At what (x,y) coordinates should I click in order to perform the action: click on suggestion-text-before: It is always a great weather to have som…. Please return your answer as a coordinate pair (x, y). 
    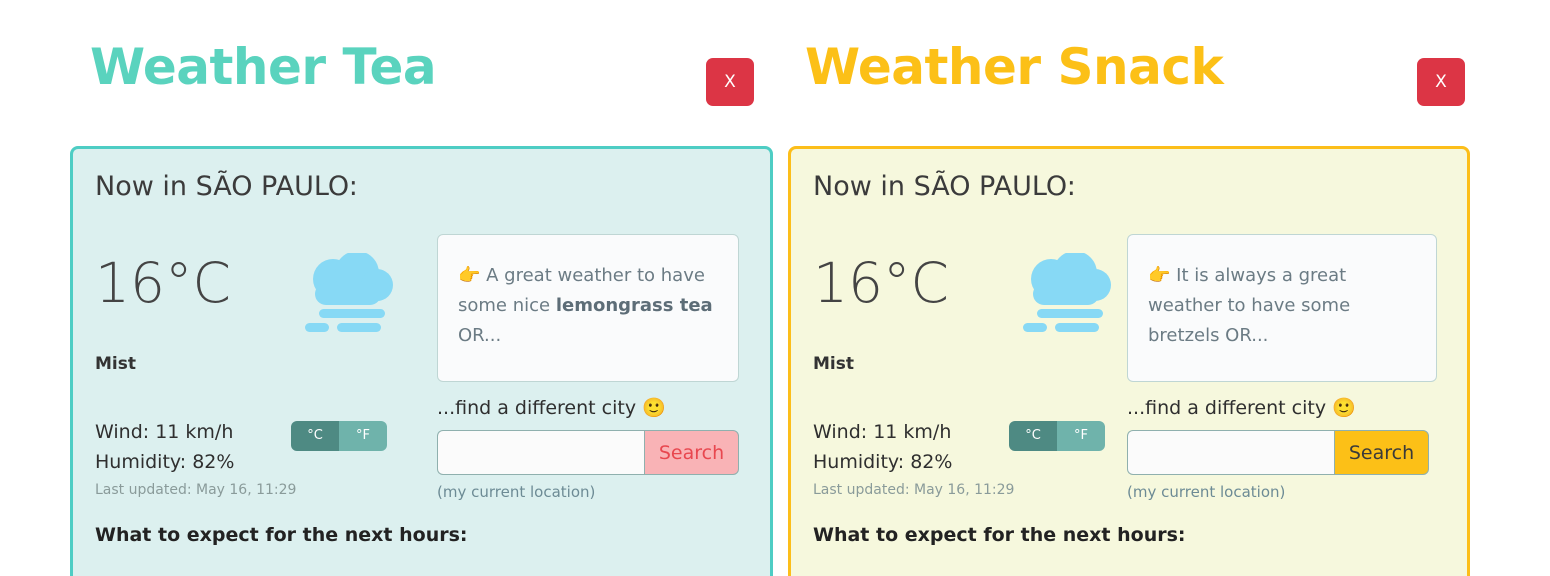
    Looking at the image, I should click on (1249, 305).